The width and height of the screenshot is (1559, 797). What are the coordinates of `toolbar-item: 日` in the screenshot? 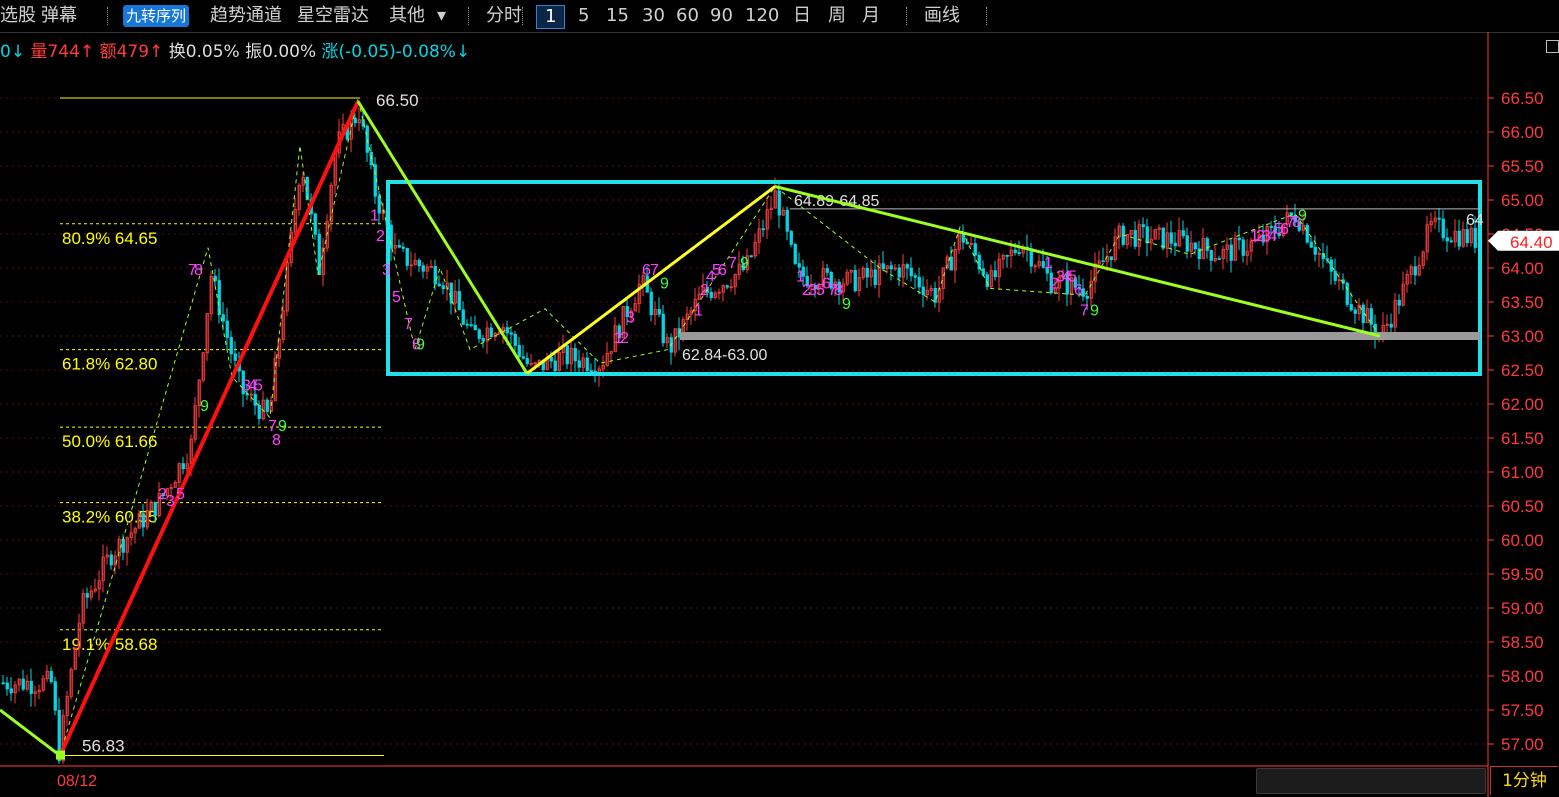 It's located at (802, 16).